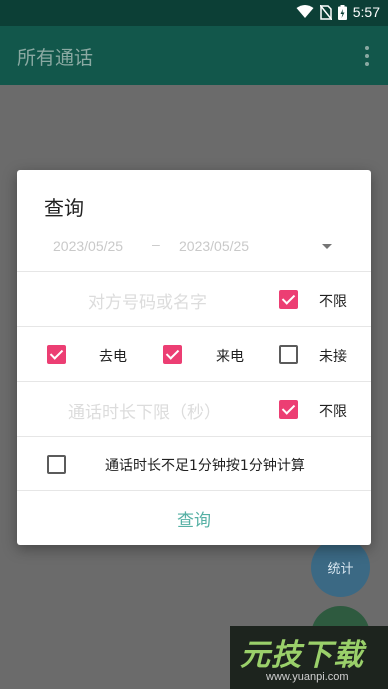 The width and height of the screenshot is (388, 689). I want to click on stats-fab-button: 统计, so click(340, 567).